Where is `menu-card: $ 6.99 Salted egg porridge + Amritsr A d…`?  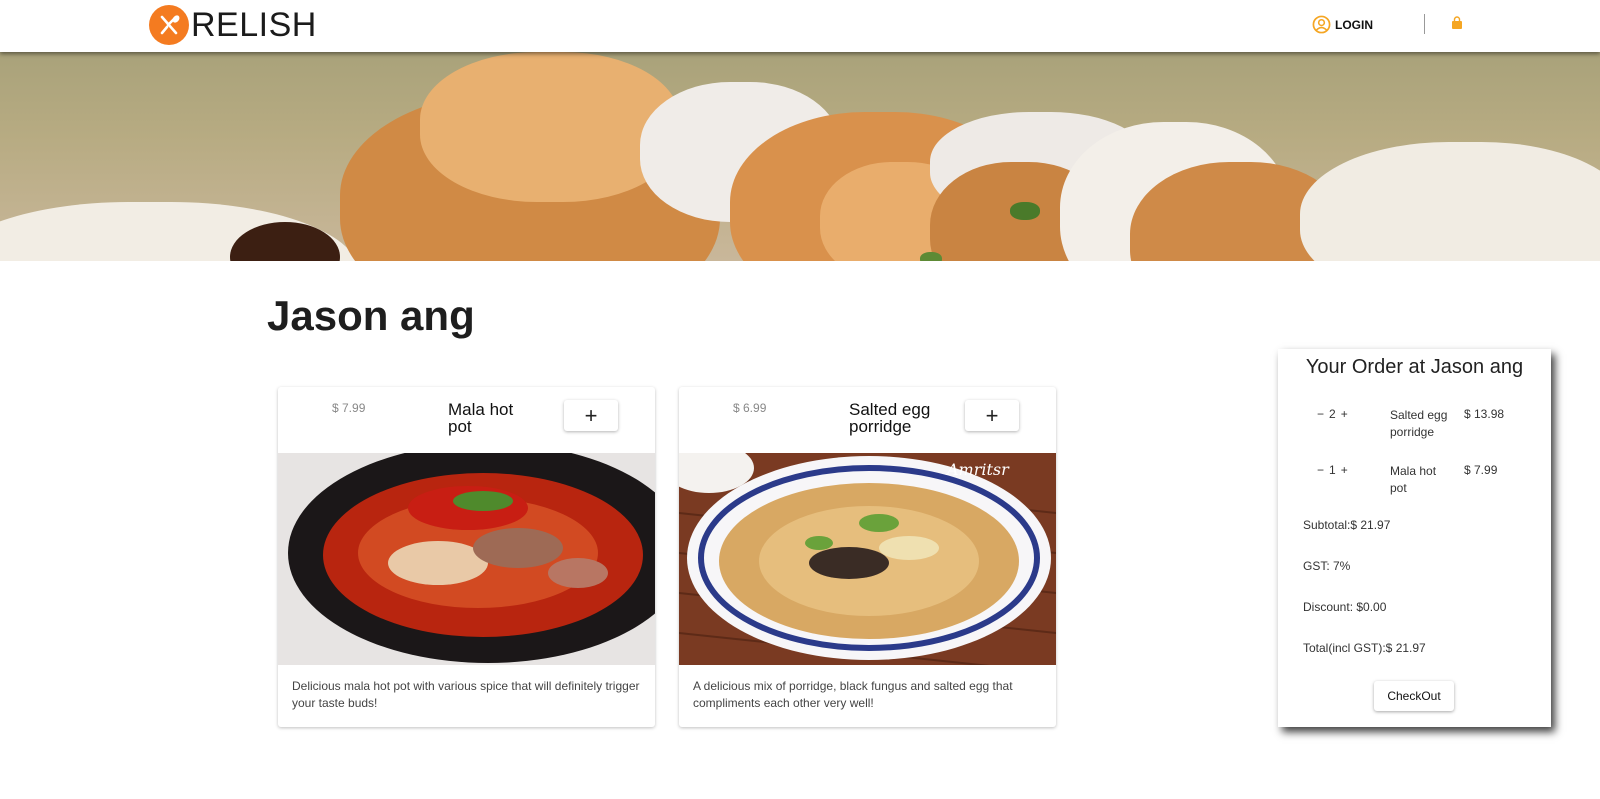 menu-card: $ 6.99 Salted egg porridge + Amritsr A d… is located at coordinates (867, 557).